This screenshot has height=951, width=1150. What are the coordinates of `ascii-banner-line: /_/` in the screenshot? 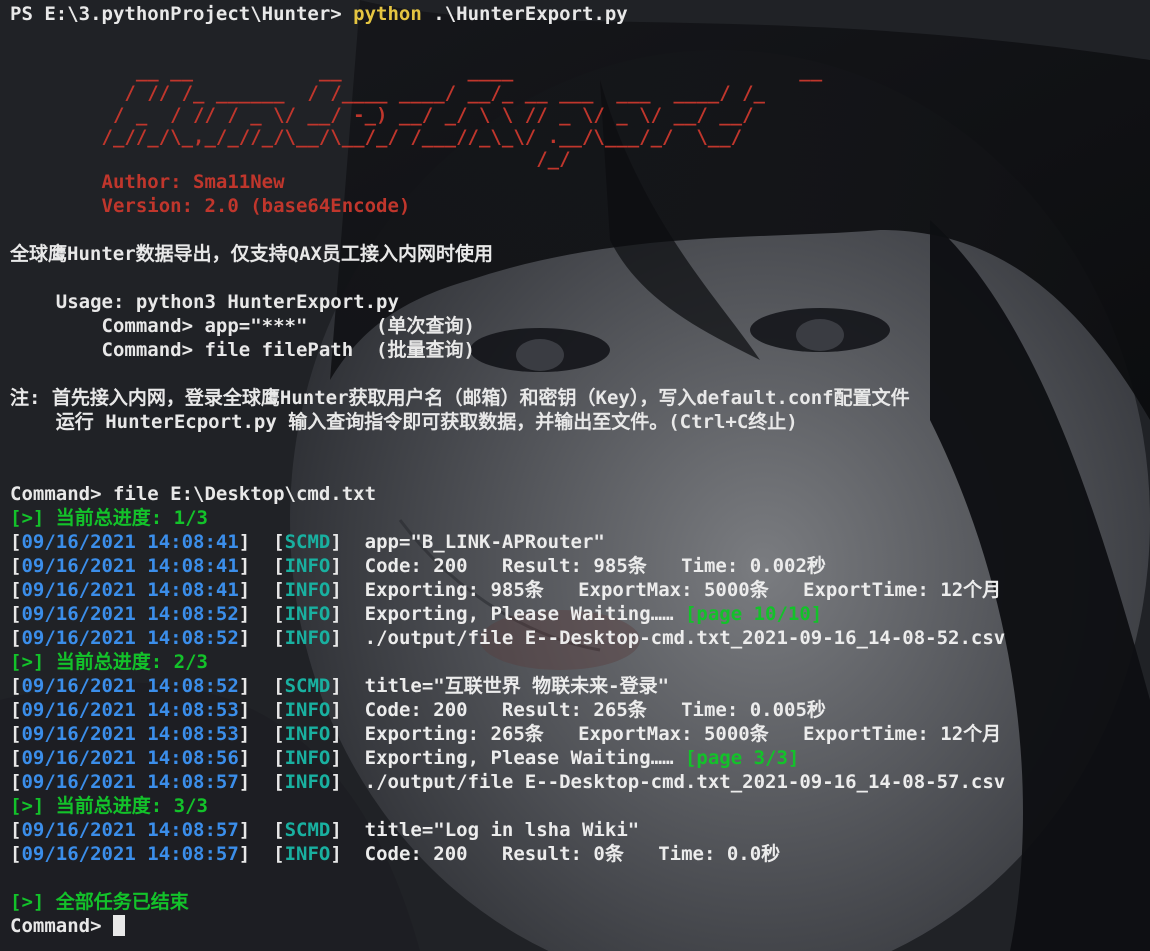 It's located at (290, 159).